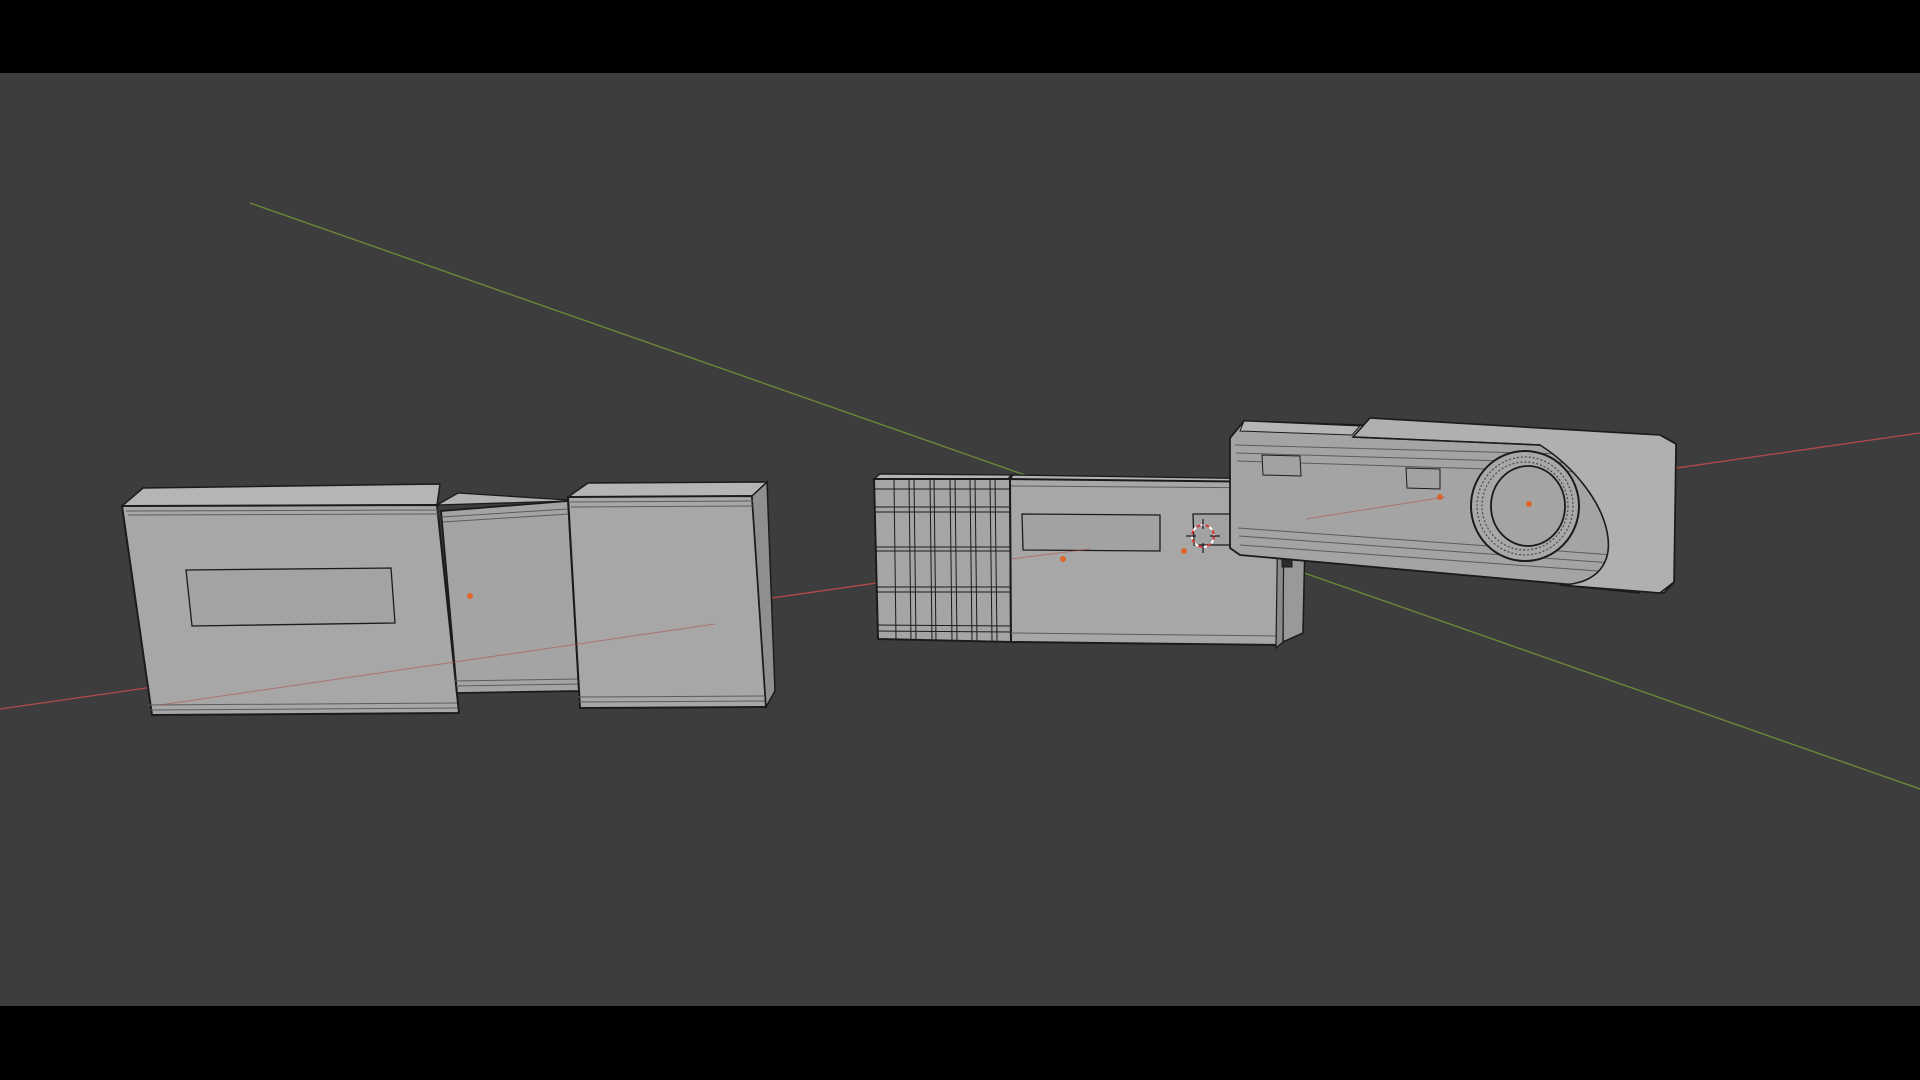  I want to click on body-left-block, so click(290, 600).